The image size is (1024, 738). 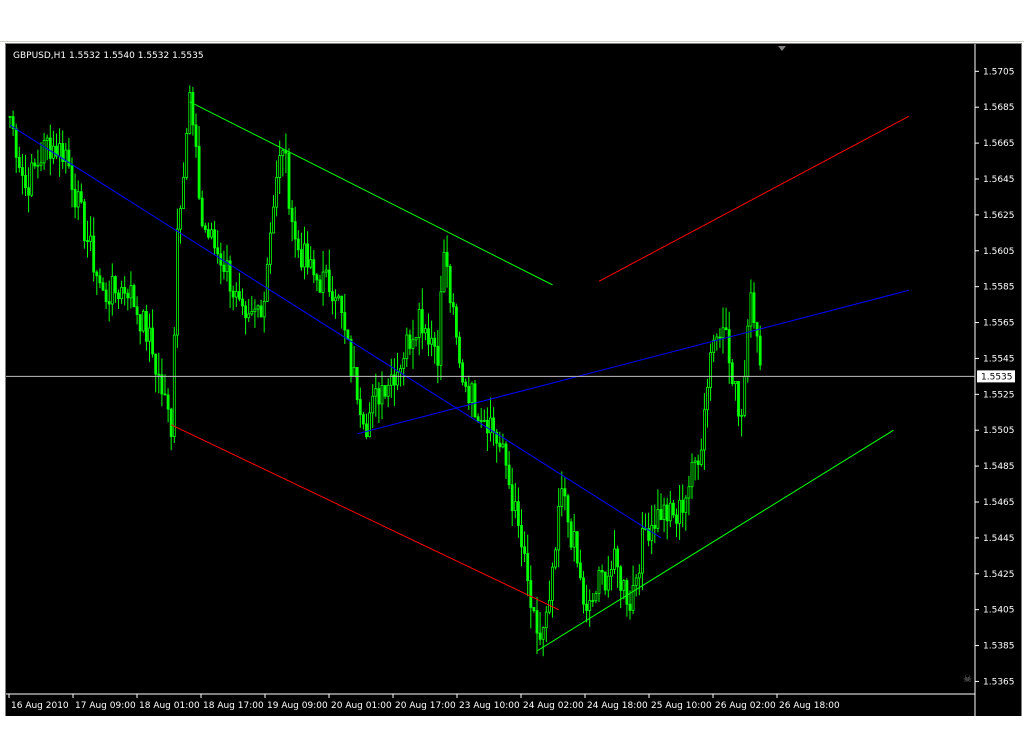 What do you see at coordinates (999, 575) in the screenshot?
I see `price-tick-label: 1.5425` at bounding box center [999, 575].